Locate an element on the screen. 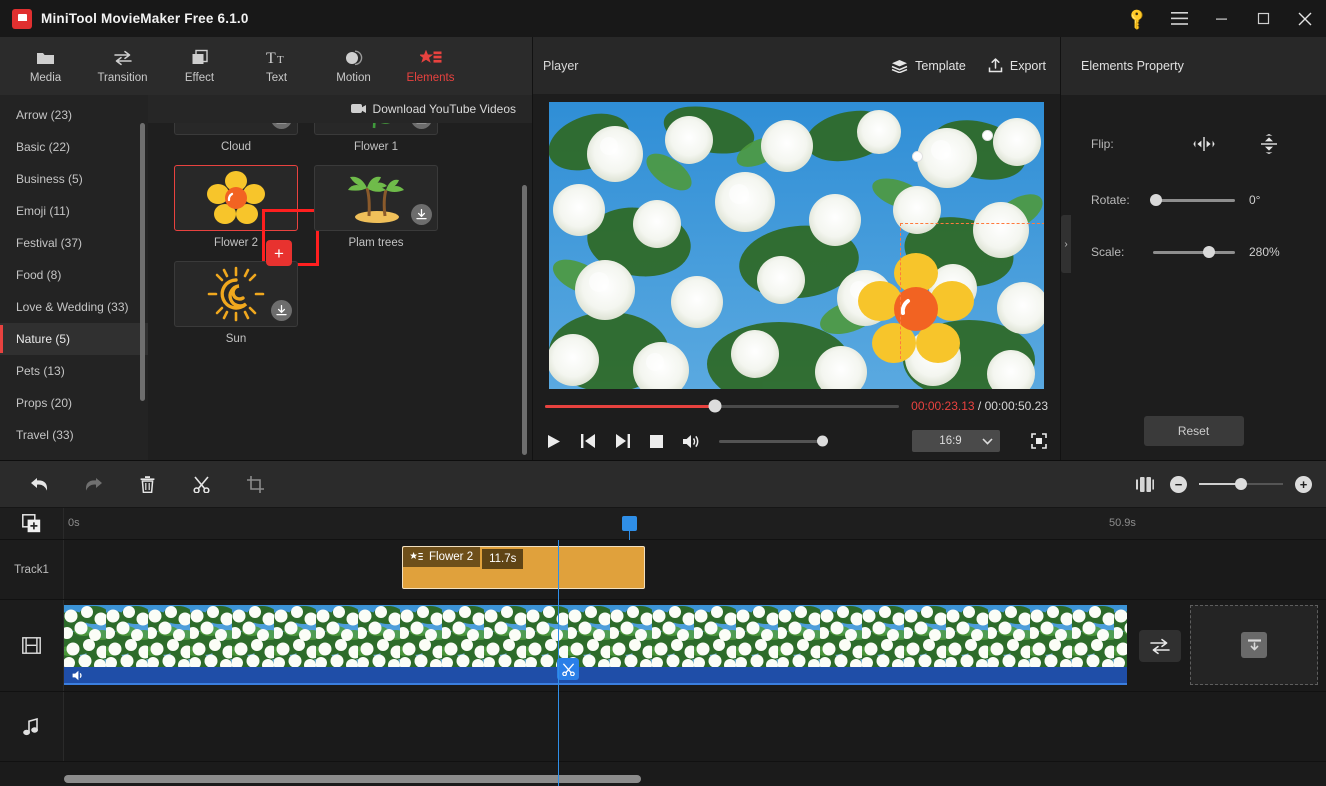 This screenshot has height=786, width=1326. category-emoji: Emoji (11) is located at coordinates (74, 211).